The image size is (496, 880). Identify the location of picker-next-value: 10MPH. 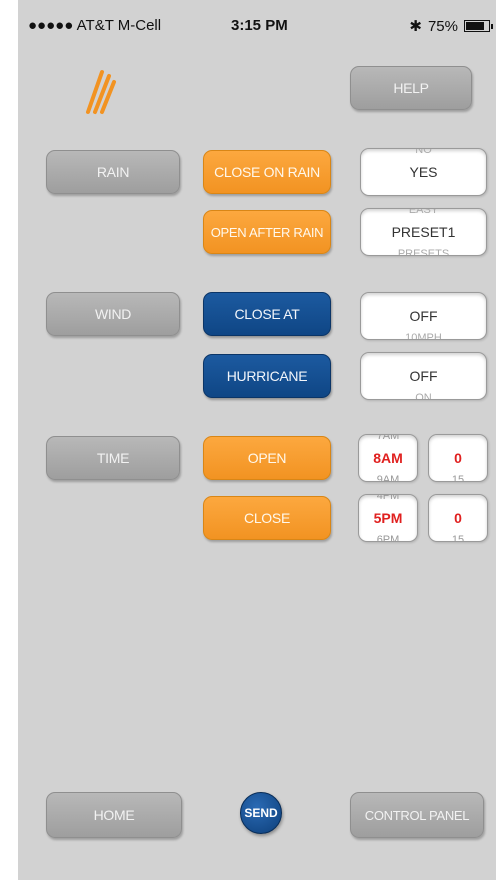
(423, 336).